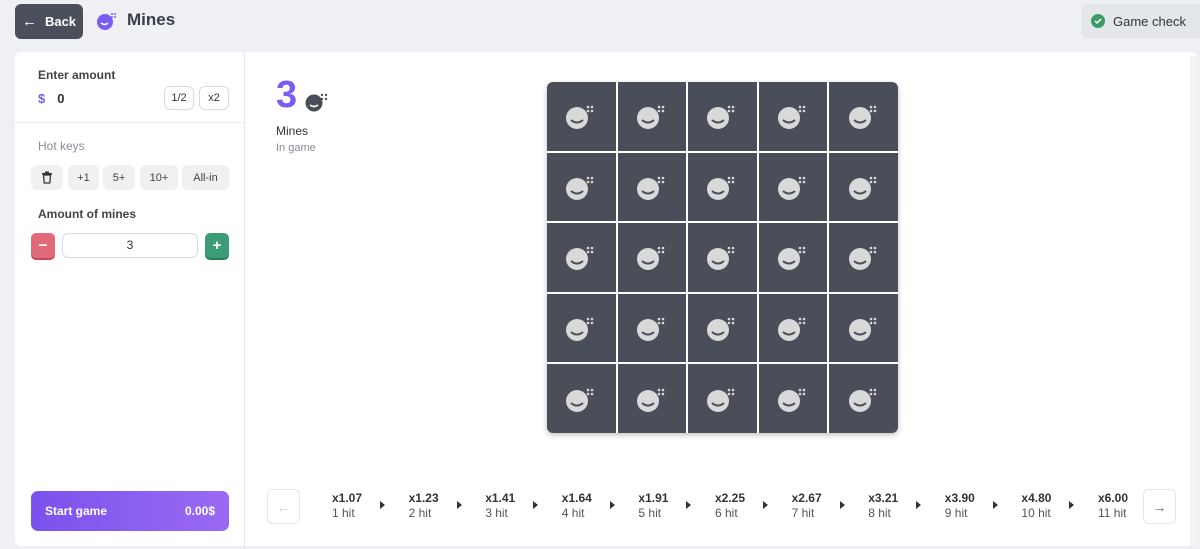 The height and width of the screenshot is (549, 1200). What do you see at coordinates (653, 498) in the screenshot?
I see `multiplier-value: x1.91` at bounding box center [653, 498].